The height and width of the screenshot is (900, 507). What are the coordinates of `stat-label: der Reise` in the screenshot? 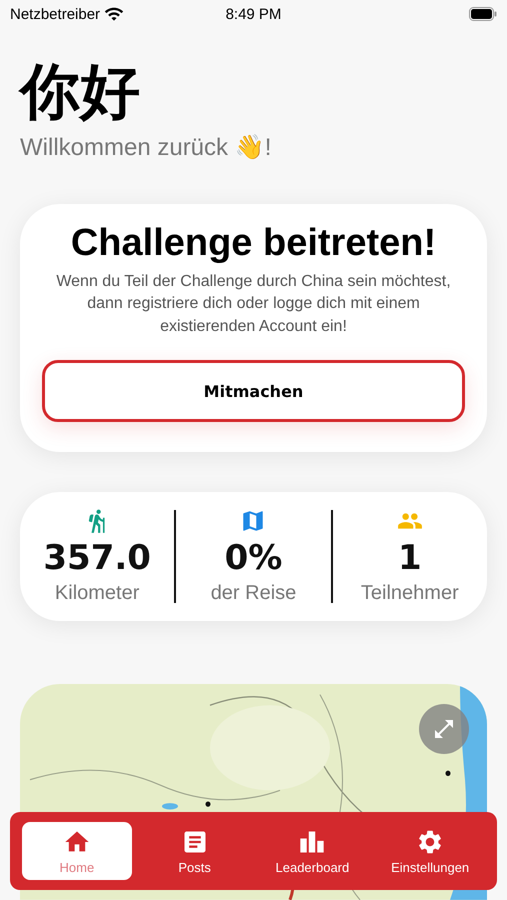 It's located at (253, 594).